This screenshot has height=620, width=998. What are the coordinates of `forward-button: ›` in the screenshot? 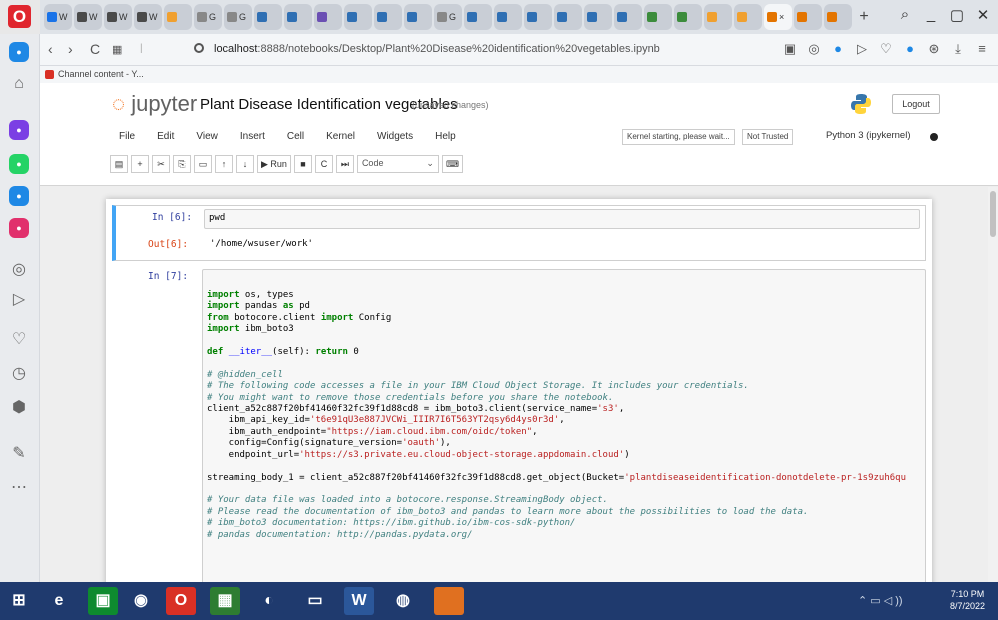 It's located at (70, 49).